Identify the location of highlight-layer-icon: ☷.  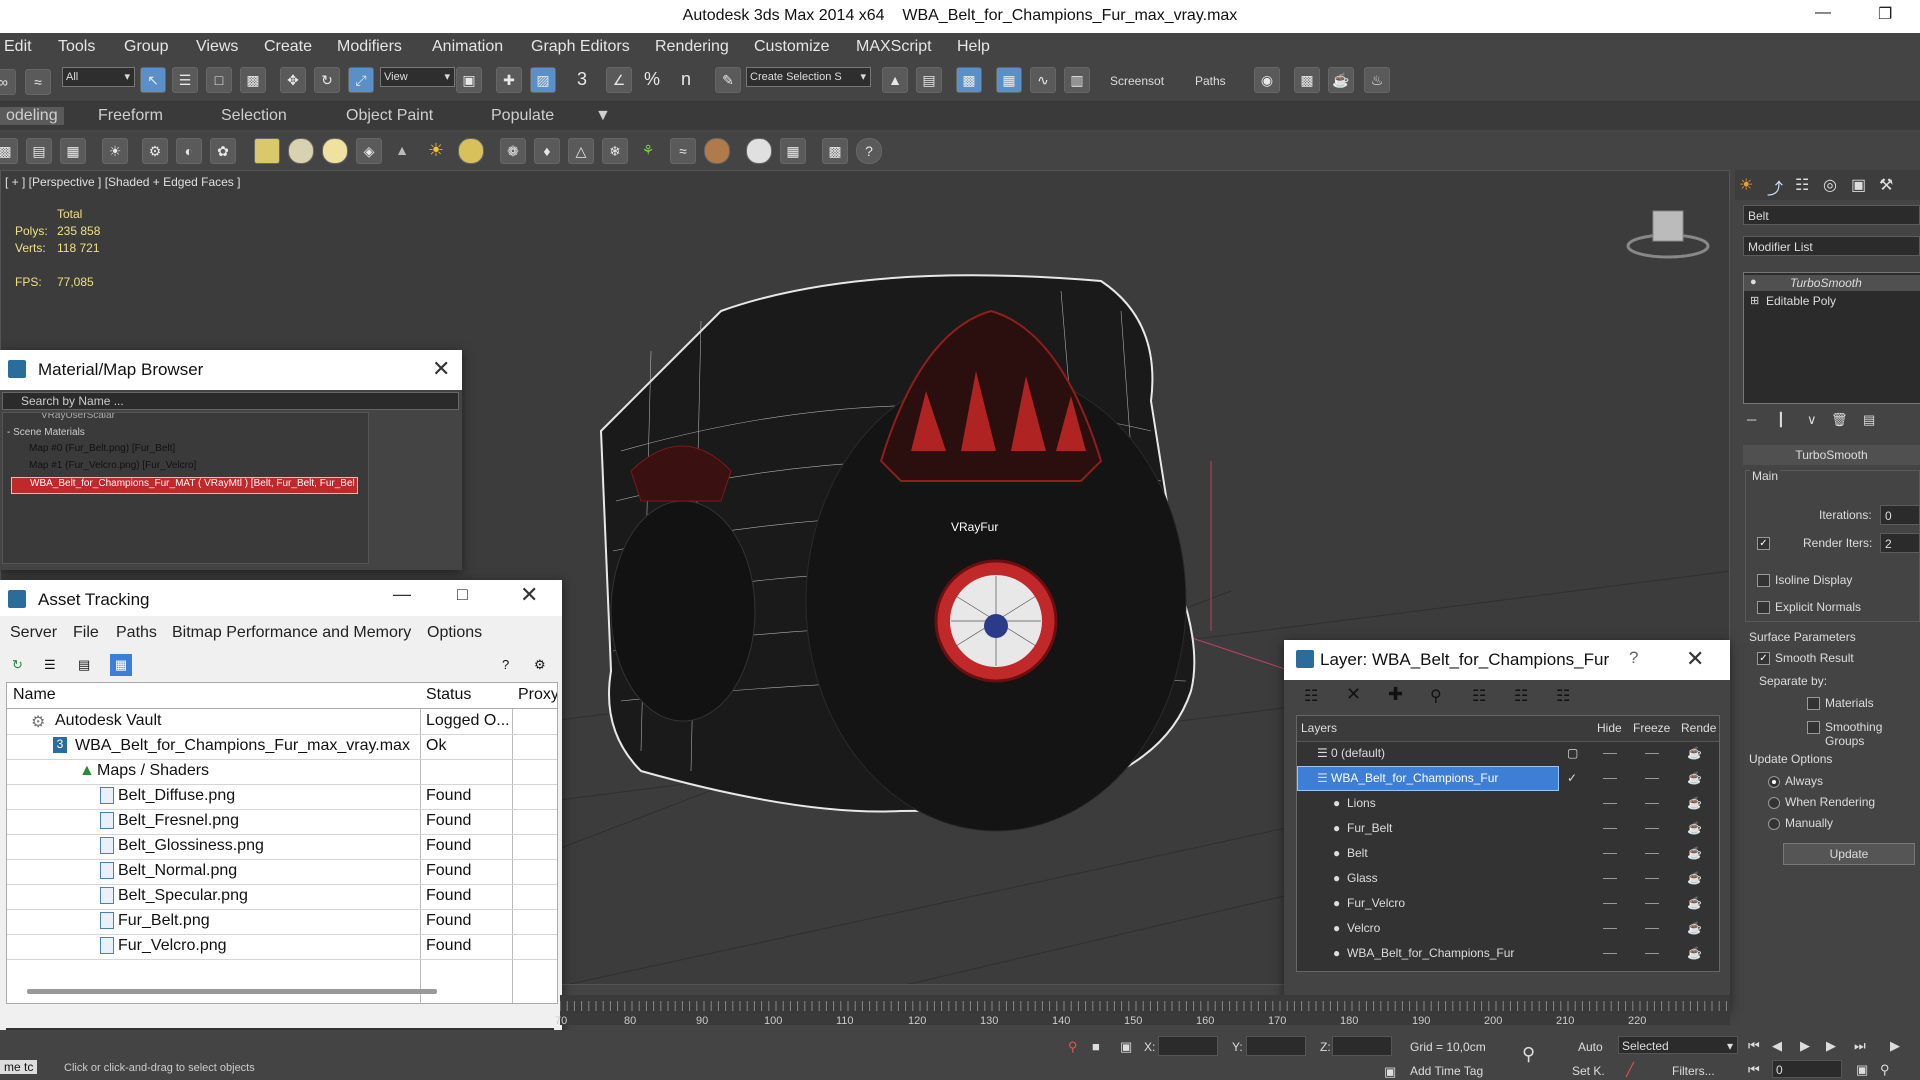
(1479, 696).